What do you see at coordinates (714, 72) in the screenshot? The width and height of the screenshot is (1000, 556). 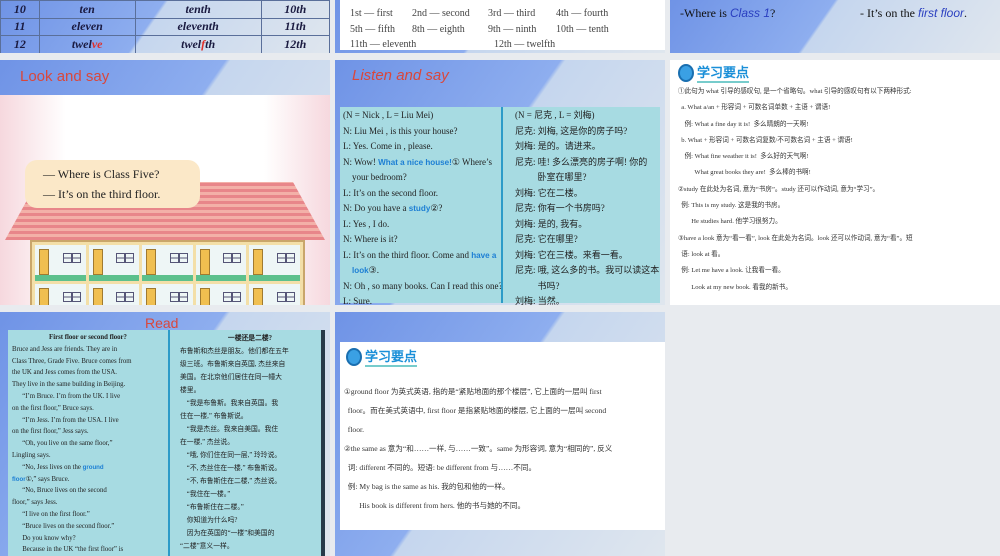 I see `study-points-logo: 学习要点` at bounding box center [714, 72].